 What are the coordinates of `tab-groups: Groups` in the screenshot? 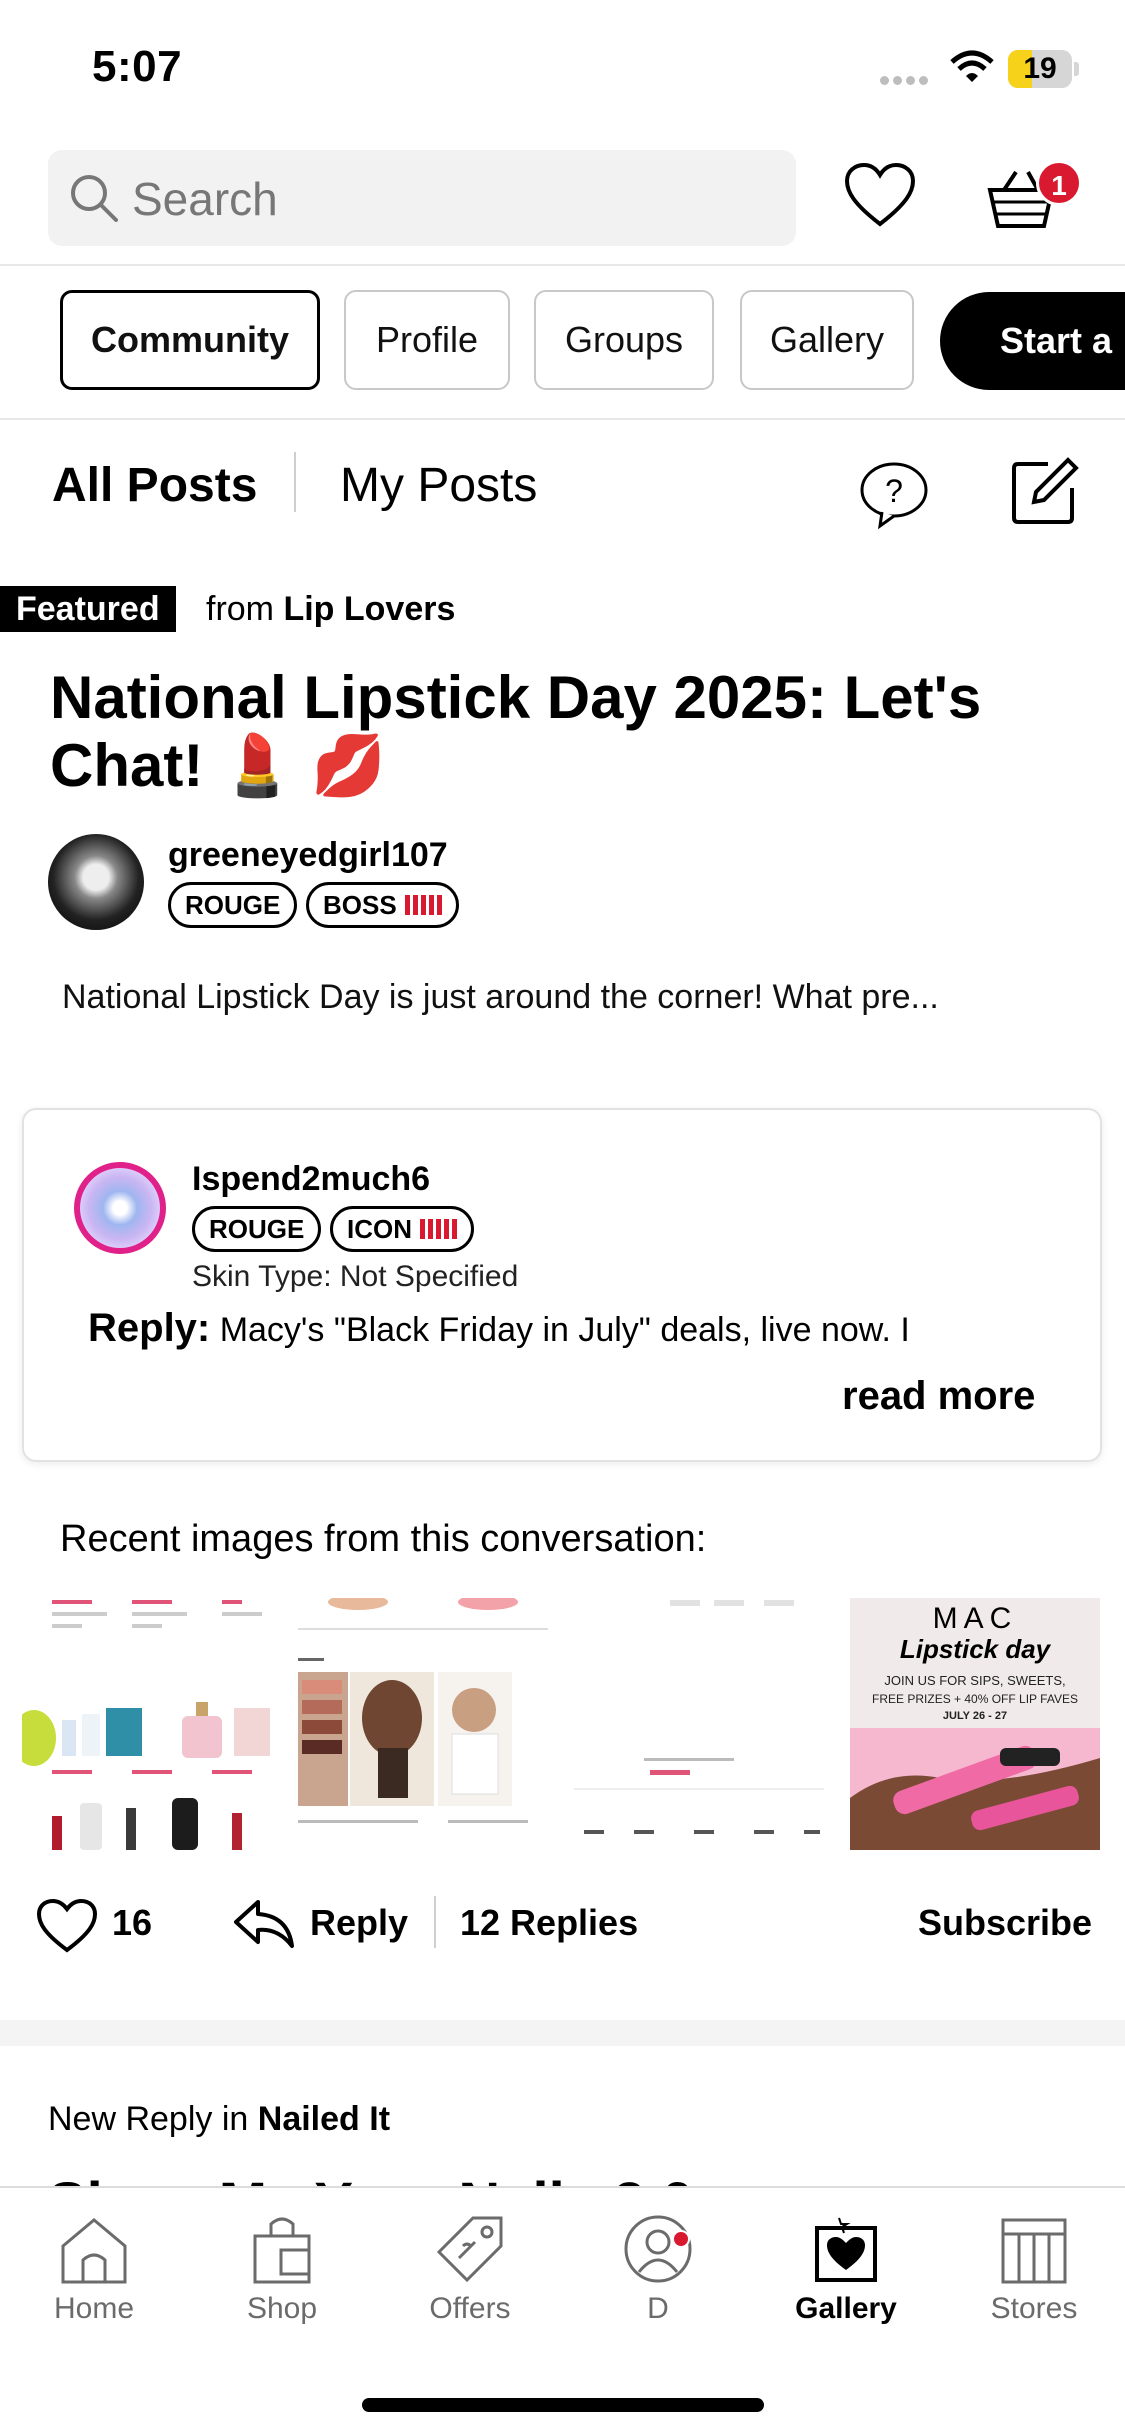 It's located at (624, 340).